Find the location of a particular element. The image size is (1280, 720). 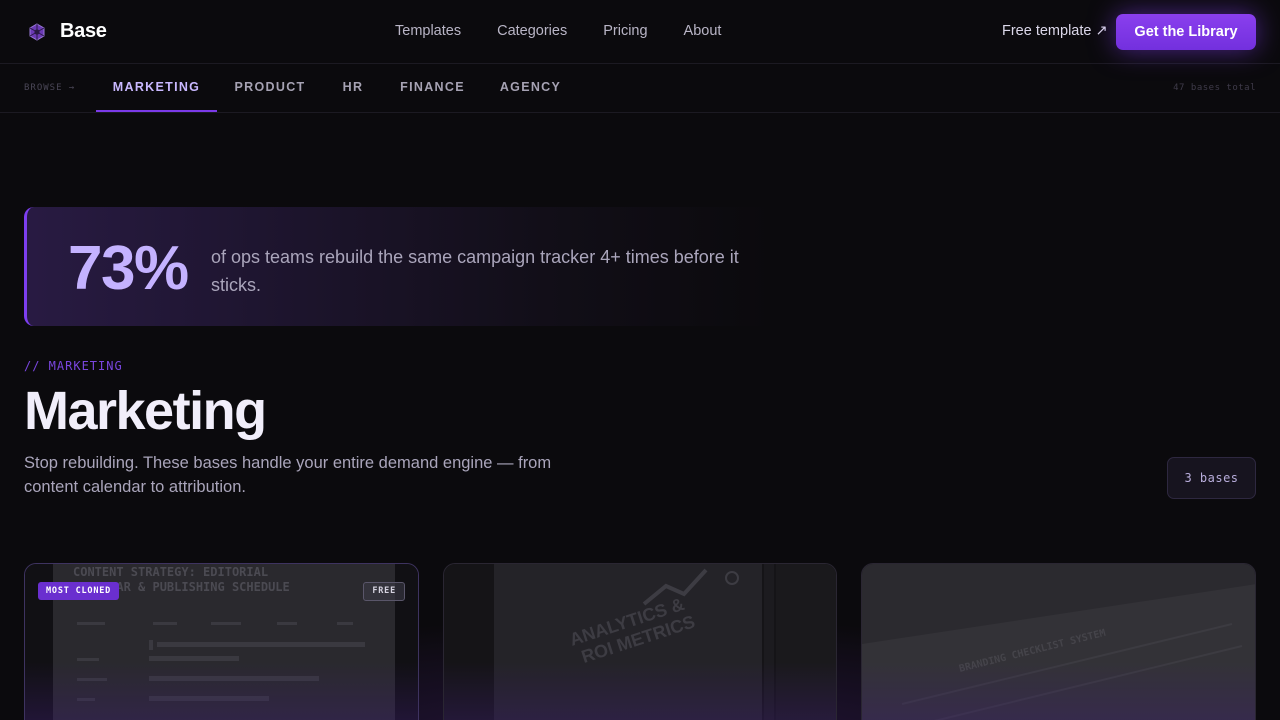

card-1-fade is located at coordinates (221, 691).